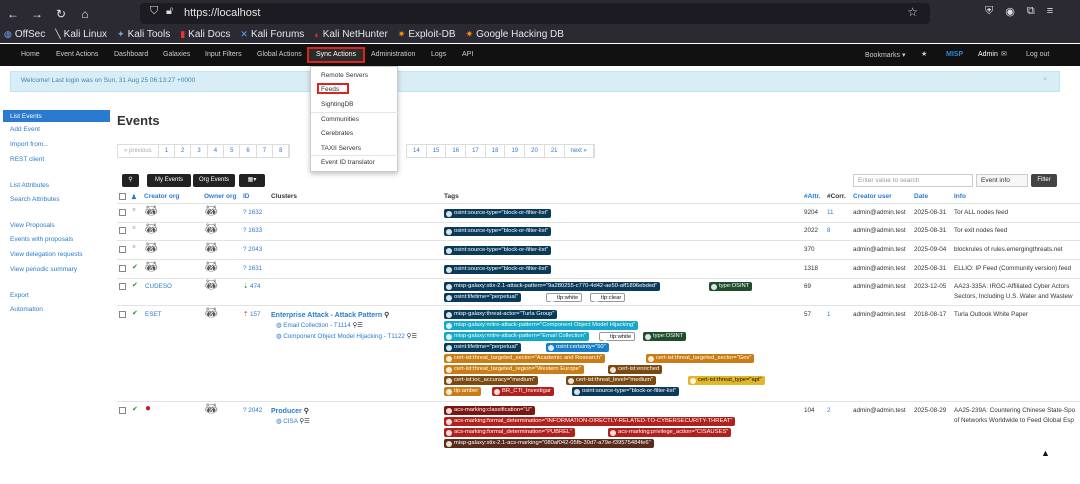 The image size is (1080, 484). I want to click on page-link: 20, so click(535, 151).